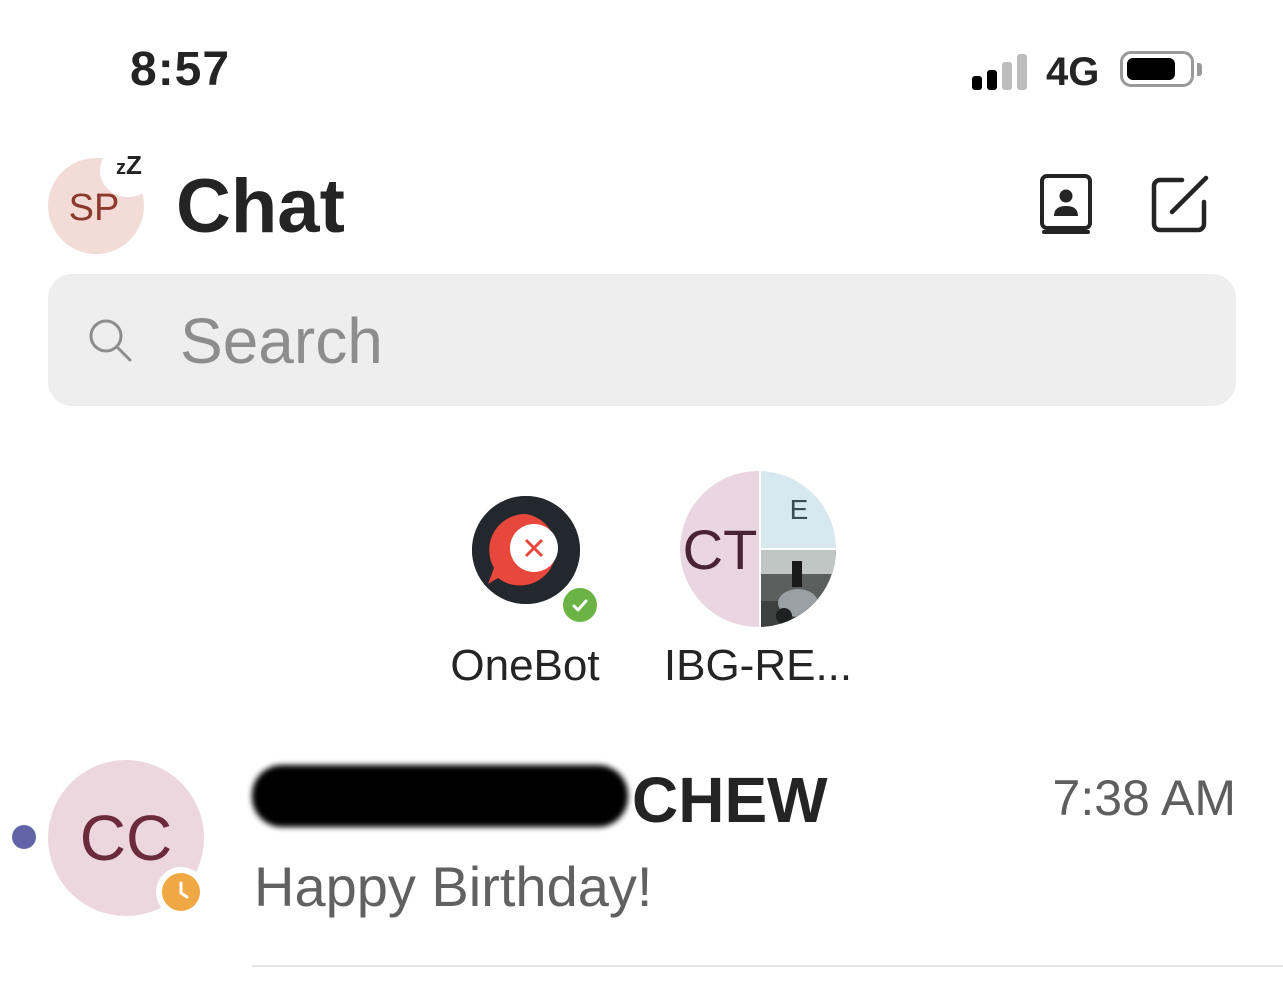 This screenshot has height=987, width=1283. What do you see at coordinates (1199, 69) in the screenshot?
I see `battery-tip` at bounding box center [1199, 69].